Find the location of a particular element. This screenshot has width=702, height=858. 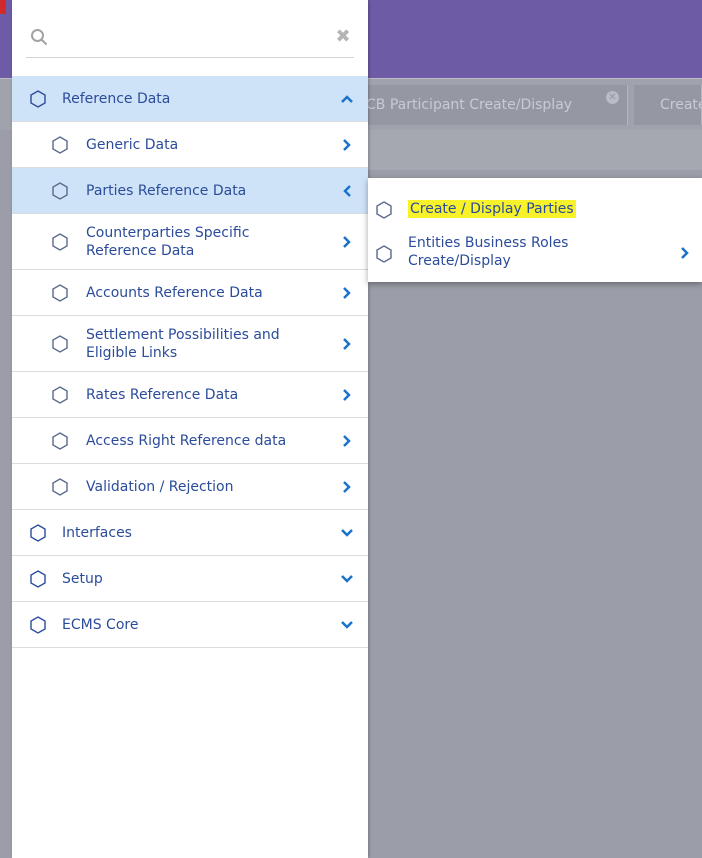

submenu-item-entities-business-roles: Entities Business Roles Create/Display is located at coordinates (535, 252).